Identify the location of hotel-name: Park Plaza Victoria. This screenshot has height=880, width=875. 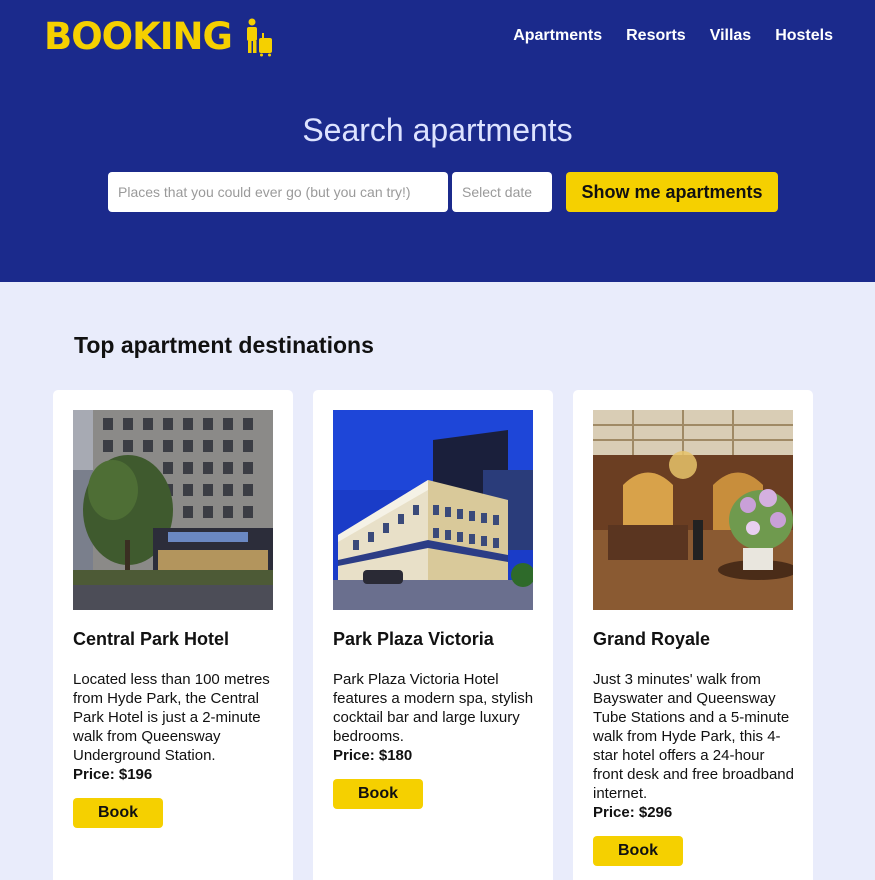
(413, 639).